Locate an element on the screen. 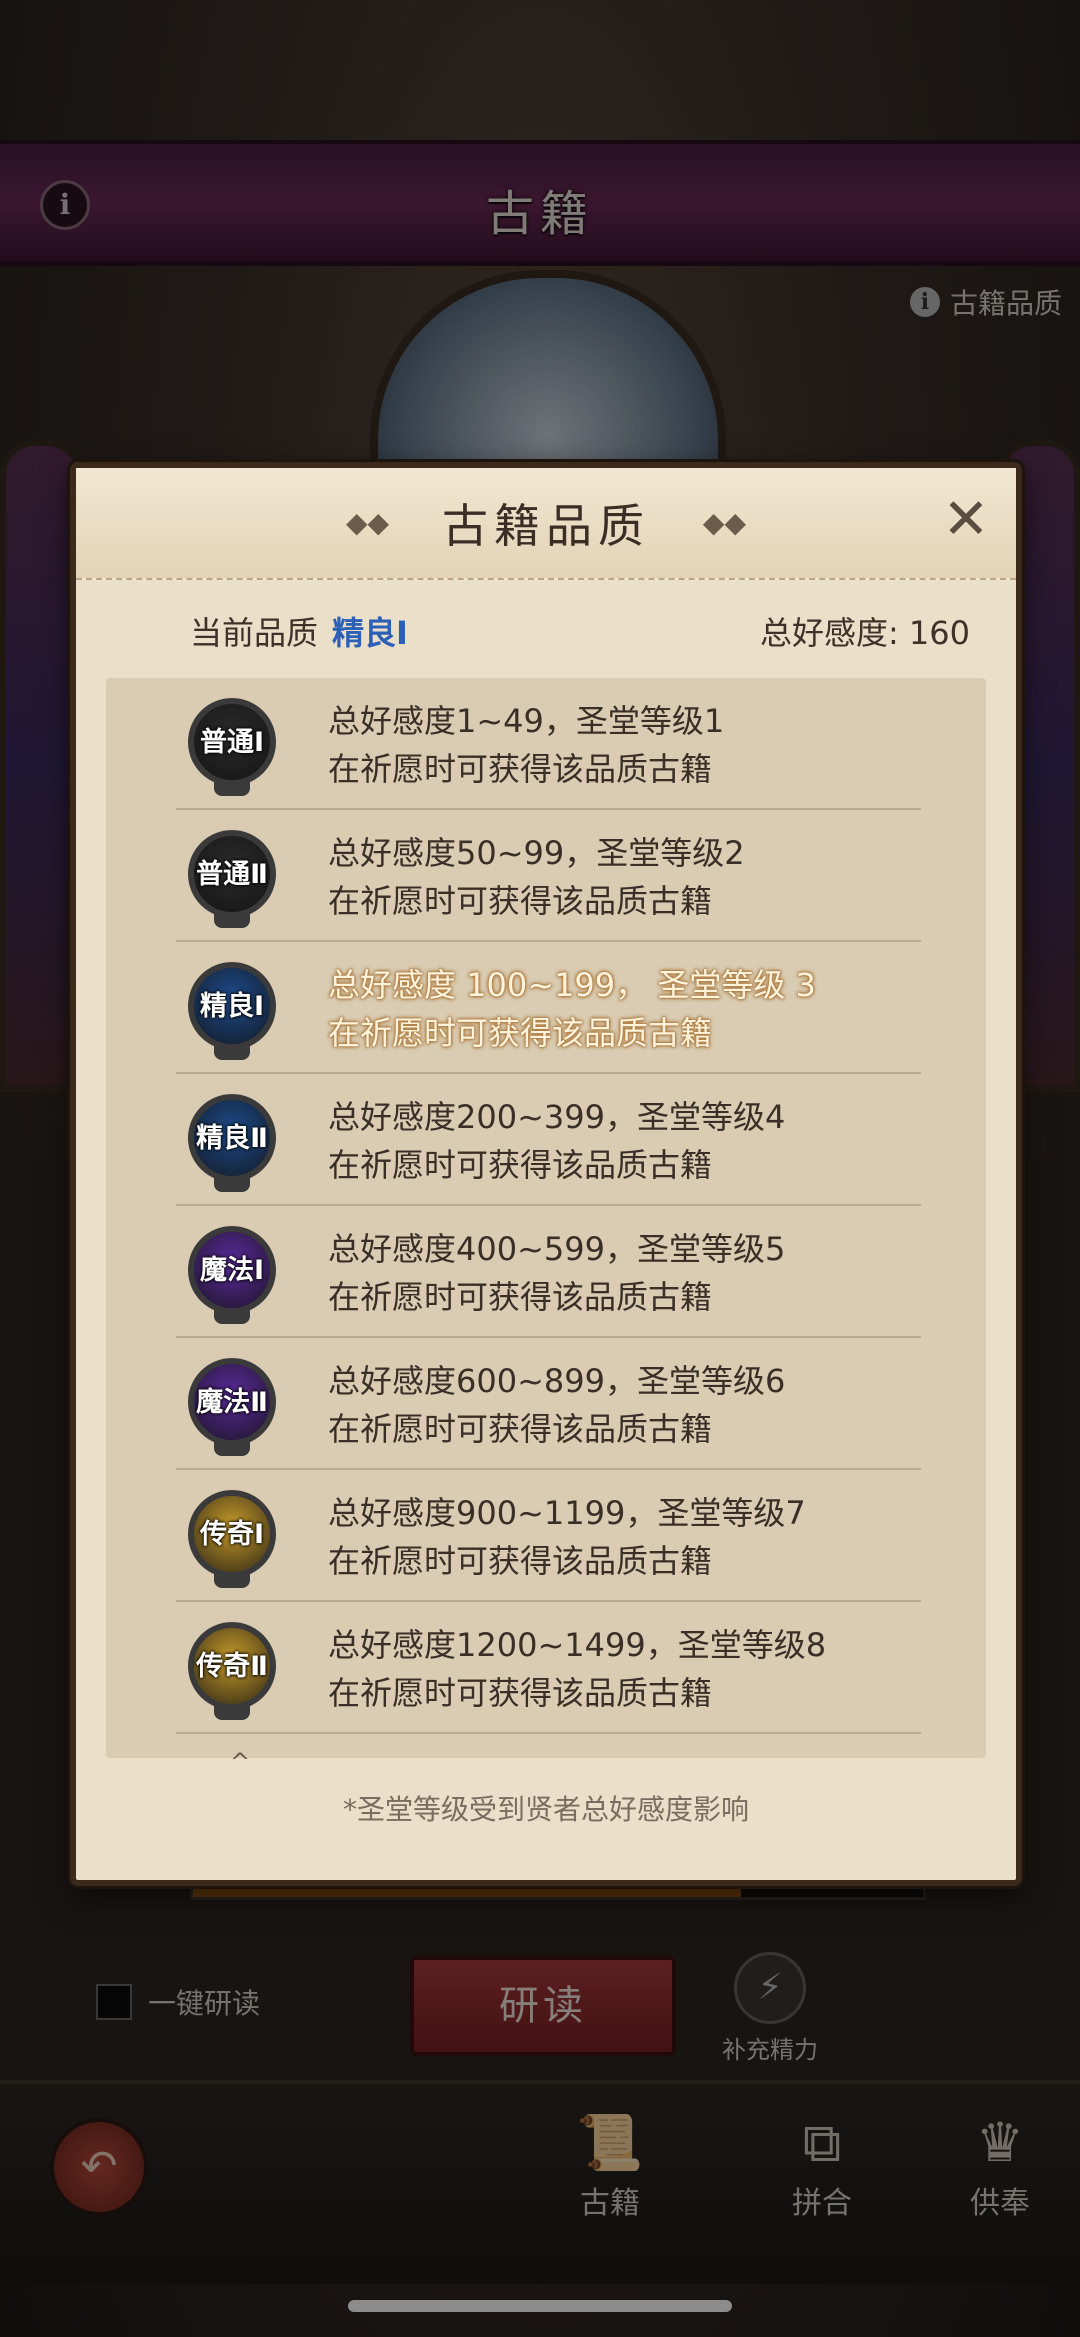 The width and height of the screenshot is (1080, 2337). badge-label: 魔法Ⅰ is located at coordinates (232, 1270).